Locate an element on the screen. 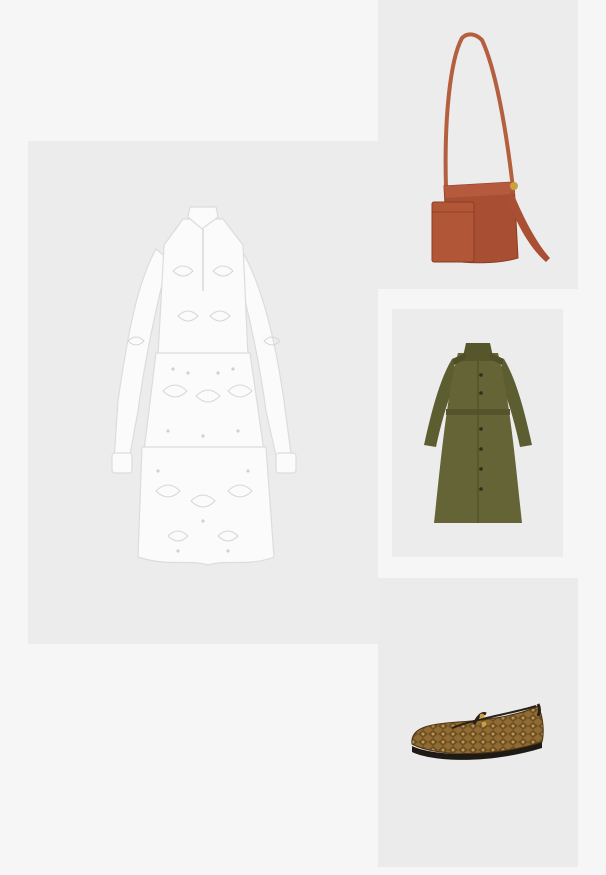  product-tile-bag is located at coordinates (478, 144).